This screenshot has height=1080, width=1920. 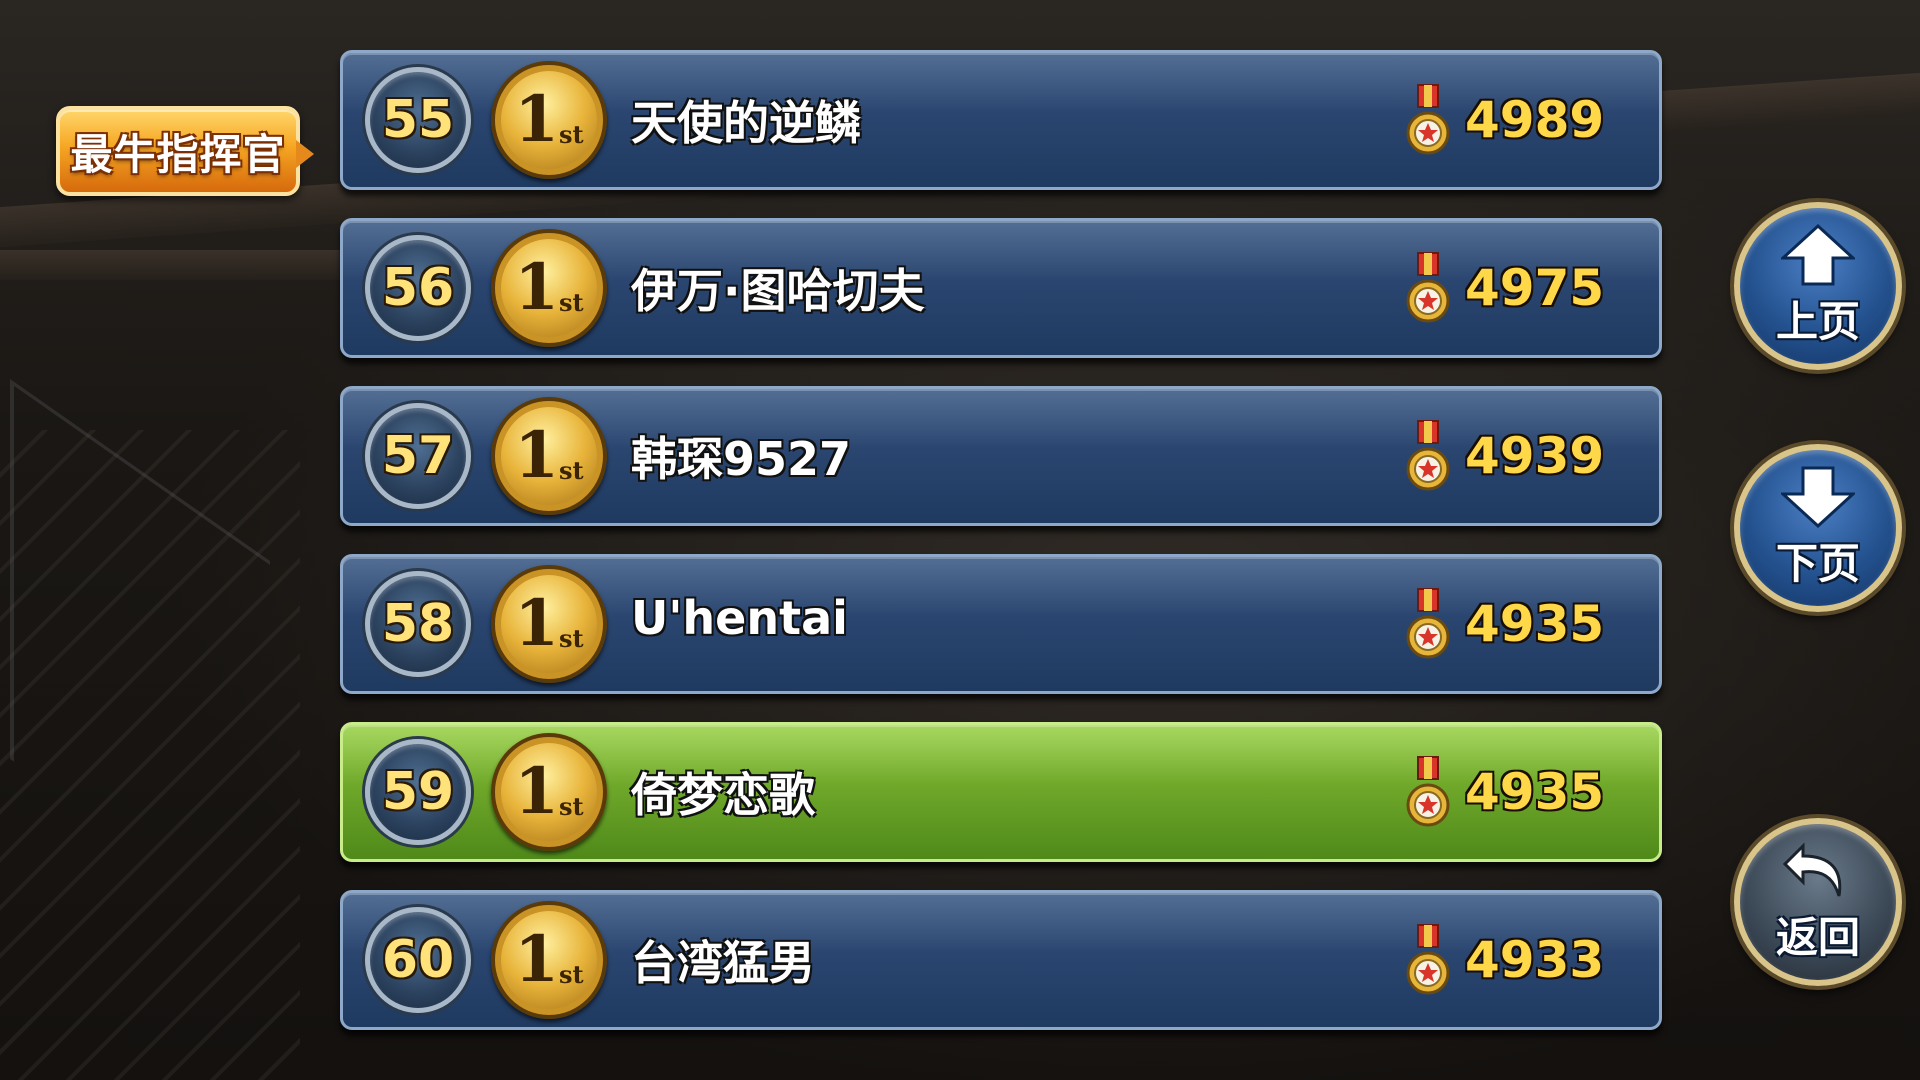 What do you see at coordinates (1818, 286) in the screenshot?
I see `prev-page-button: 上页` at bounding box center [1818, 286].